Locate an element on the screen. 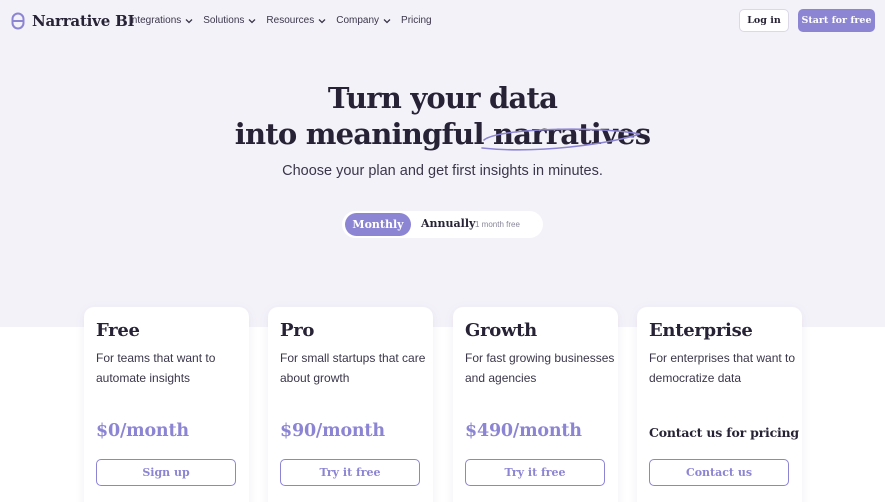  start-for-free-button: Start for free is located at coordinates (836, 20).